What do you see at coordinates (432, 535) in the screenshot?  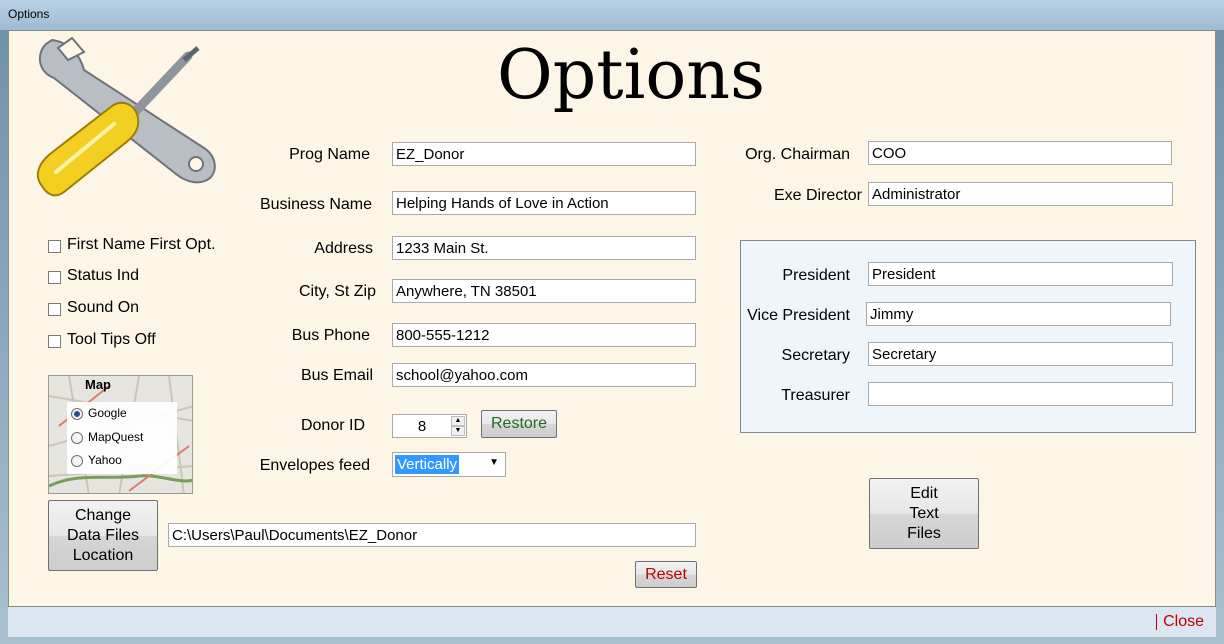 I see `data-path-input` at bounding box center [432, 535].